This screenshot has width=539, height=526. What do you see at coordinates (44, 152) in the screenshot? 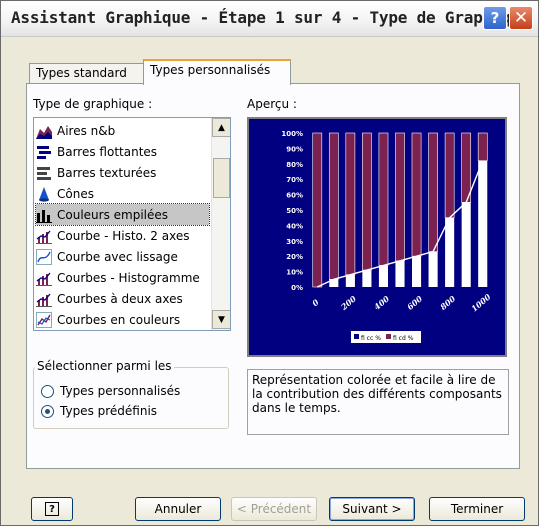
I see `floating-bars-icon` at bounding box center [44, 152].